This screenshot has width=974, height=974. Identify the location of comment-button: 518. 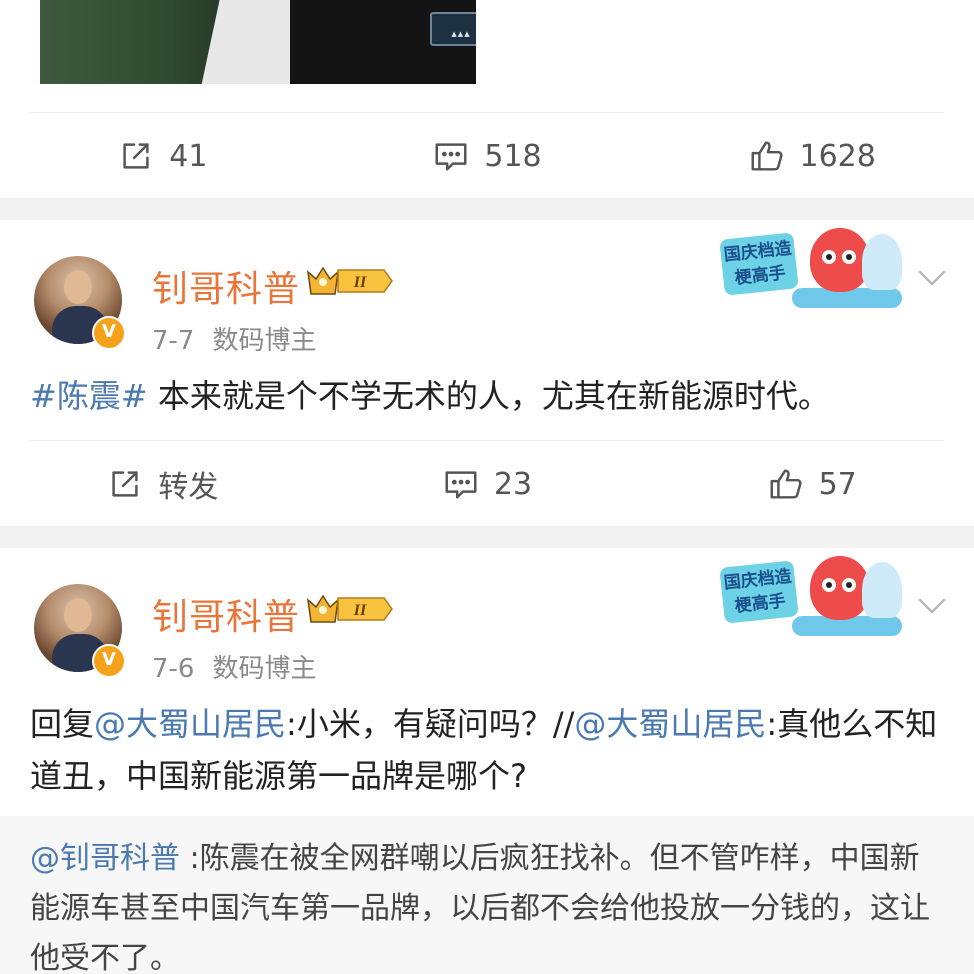
(487, 156).